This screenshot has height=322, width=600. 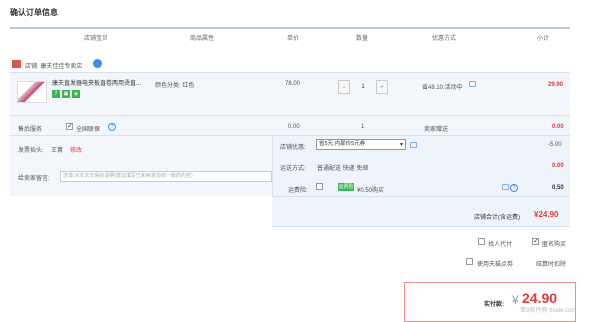 I want to click on col-shop-item: 店铺宝贝, so click(x=96, y=39).